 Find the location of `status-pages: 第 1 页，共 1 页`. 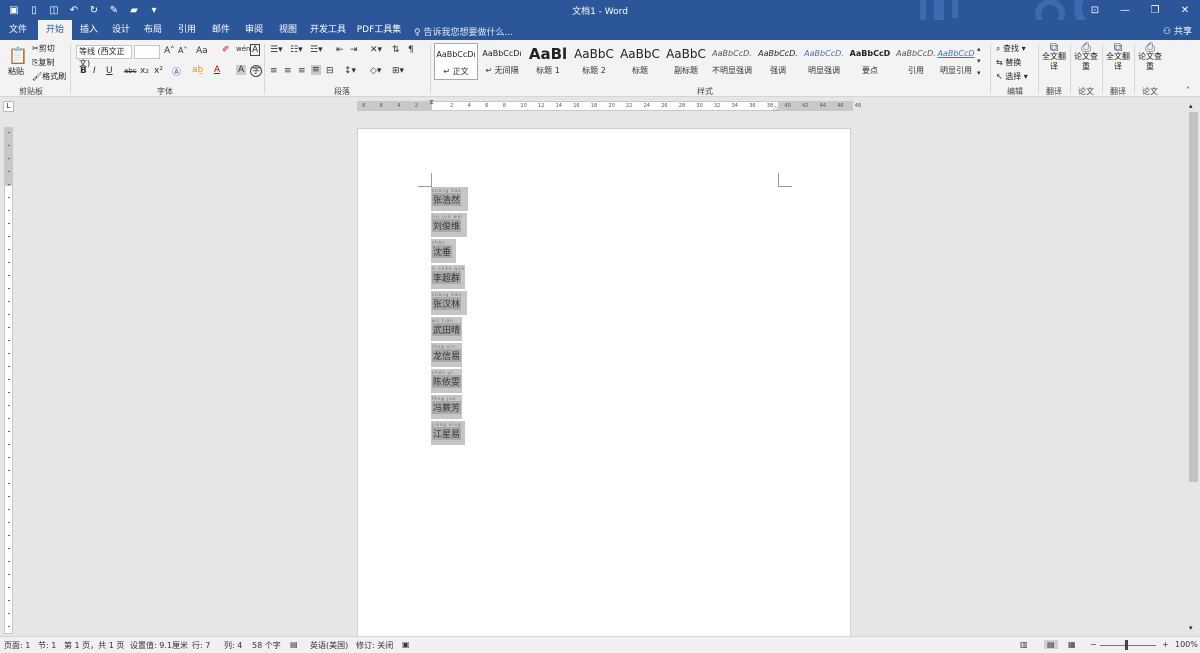

status-pages: 第 1 页，共 1 页 is located at coordinates (94, 645).